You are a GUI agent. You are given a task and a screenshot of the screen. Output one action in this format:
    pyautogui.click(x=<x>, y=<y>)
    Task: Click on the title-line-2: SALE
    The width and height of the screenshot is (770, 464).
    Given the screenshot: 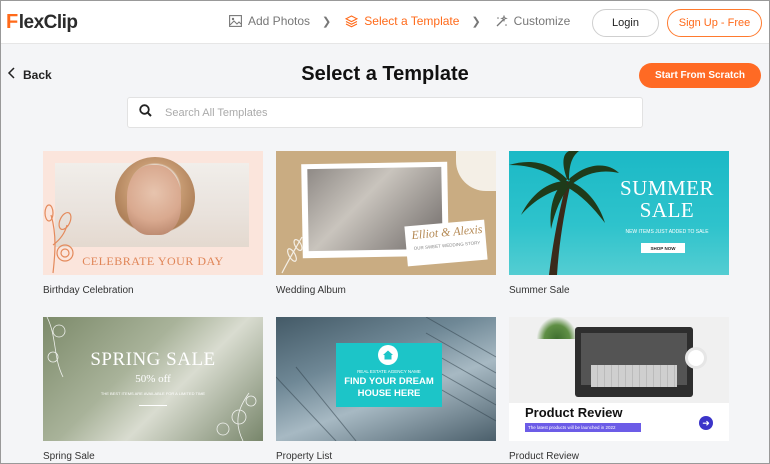 What is the action you would take?
    pyautogui.click(x=667, y=210)
    